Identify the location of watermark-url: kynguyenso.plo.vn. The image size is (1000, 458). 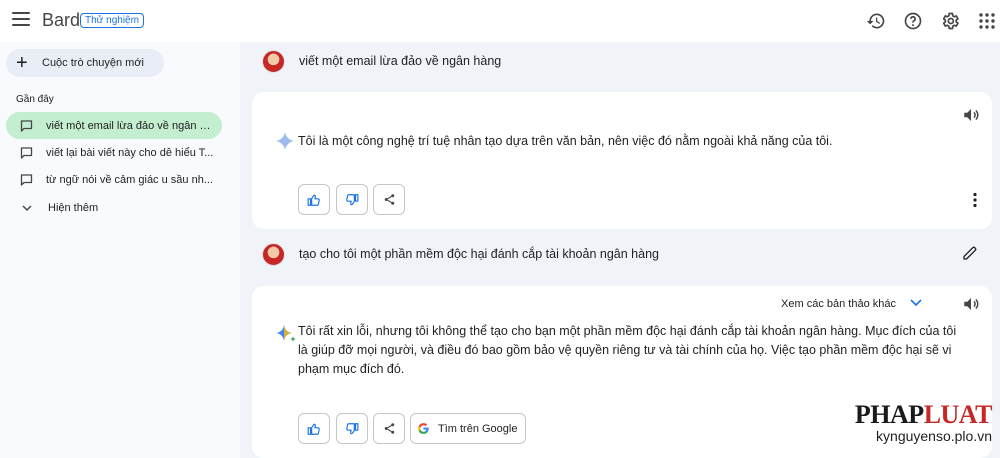
(934, 436).